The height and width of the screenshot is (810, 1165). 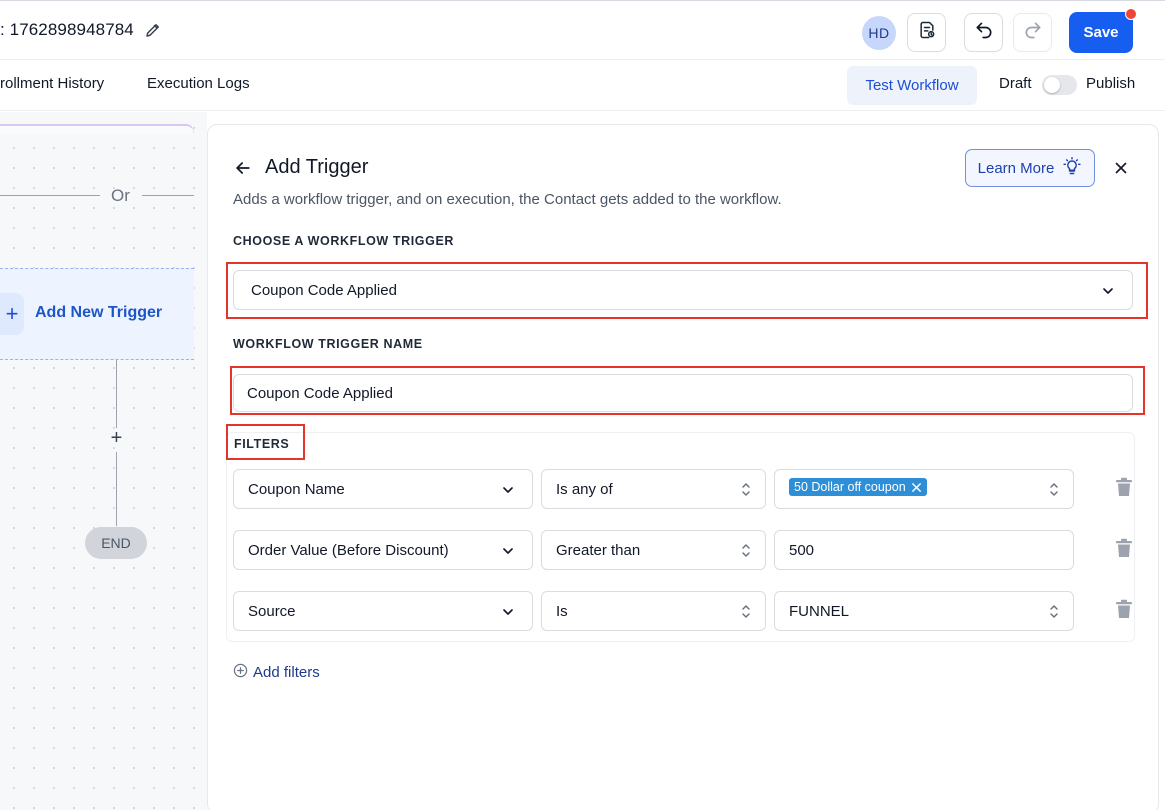 What do you see at coordinates (286, 672) in the screenshot?
I see `add-filters-label: Add filters` at bounding box center [286, 672].